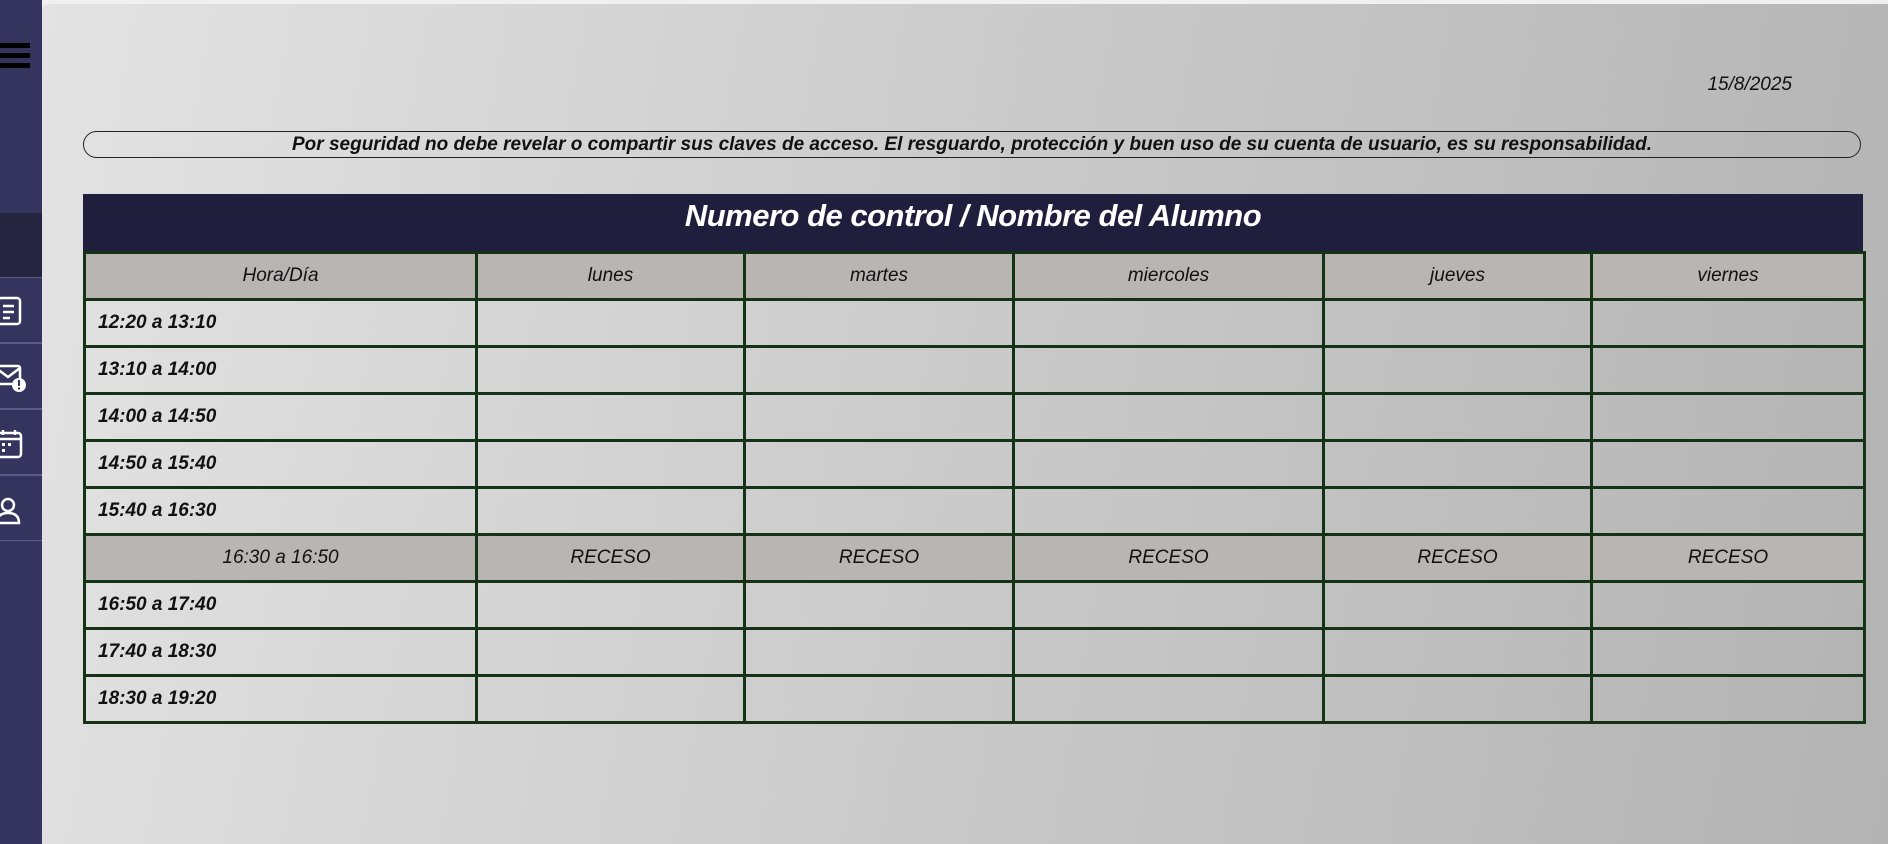 The height and width of the screenshot is (844, 1888). What do you see at coordinates (610, 276) in the screenshot?
I see `column-header: lunes` at bounding box center [610, 276].